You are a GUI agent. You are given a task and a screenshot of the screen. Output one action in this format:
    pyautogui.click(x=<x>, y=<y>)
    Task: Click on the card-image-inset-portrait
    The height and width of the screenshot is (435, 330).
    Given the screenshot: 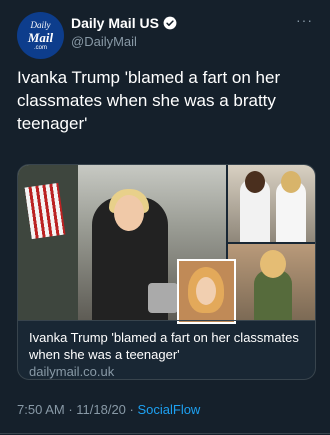 What is the action you would take?
    pyautogui.click(x=206, y=291)
    